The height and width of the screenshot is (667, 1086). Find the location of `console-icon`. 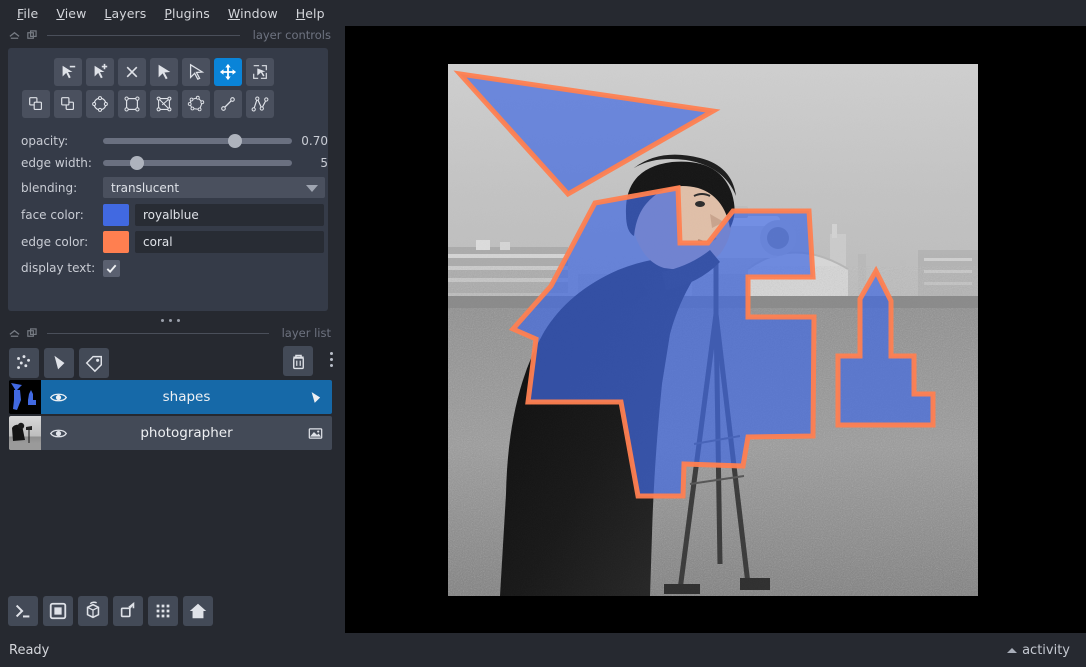

console-icon is located at coordinates (22, 611).